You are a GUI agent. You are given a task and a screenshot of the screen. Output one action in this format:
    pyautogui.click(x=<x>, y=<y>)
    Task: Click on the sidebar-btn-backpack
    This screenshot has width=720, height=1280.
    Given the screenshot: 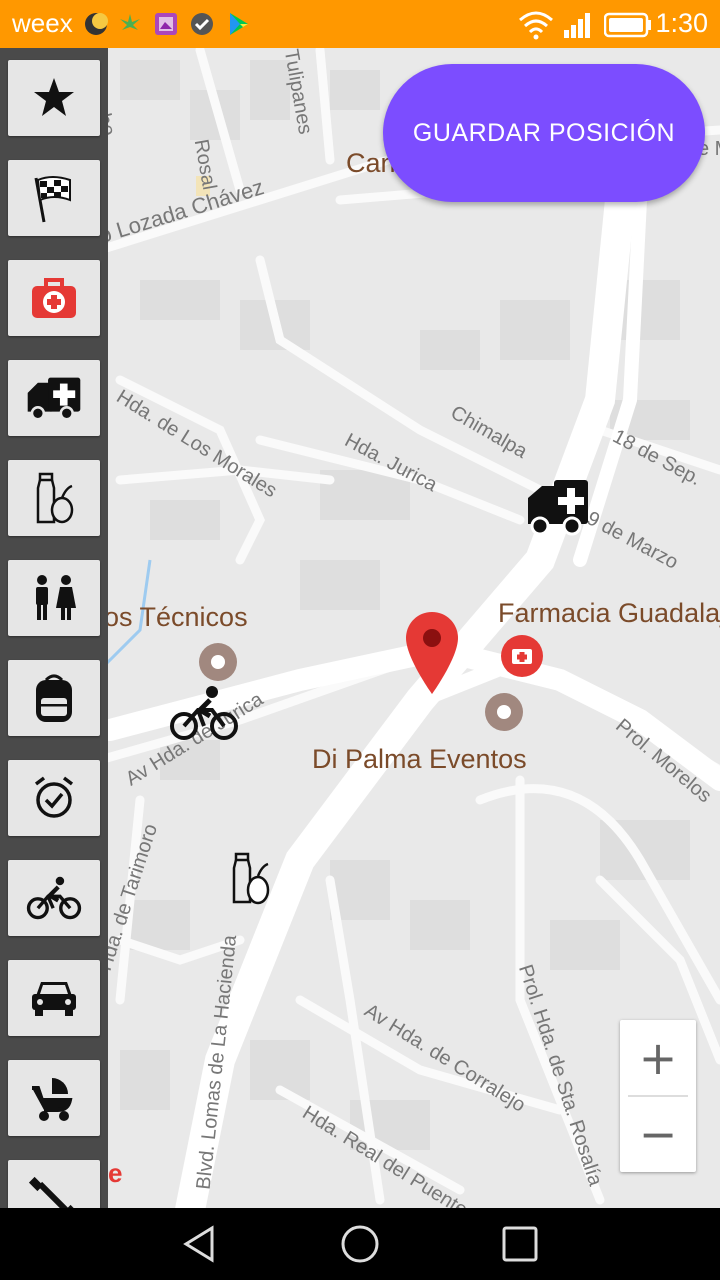 What is the action you would take?
    pyautogui.click(x=54, y=698)
    